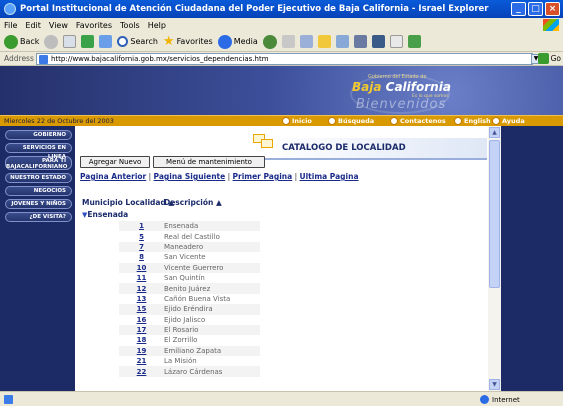 This screenshot has width=563, height=406. Describe the element at coordinates (141, 237) in the screenshot. I see `row-id-link: 5` at that location.